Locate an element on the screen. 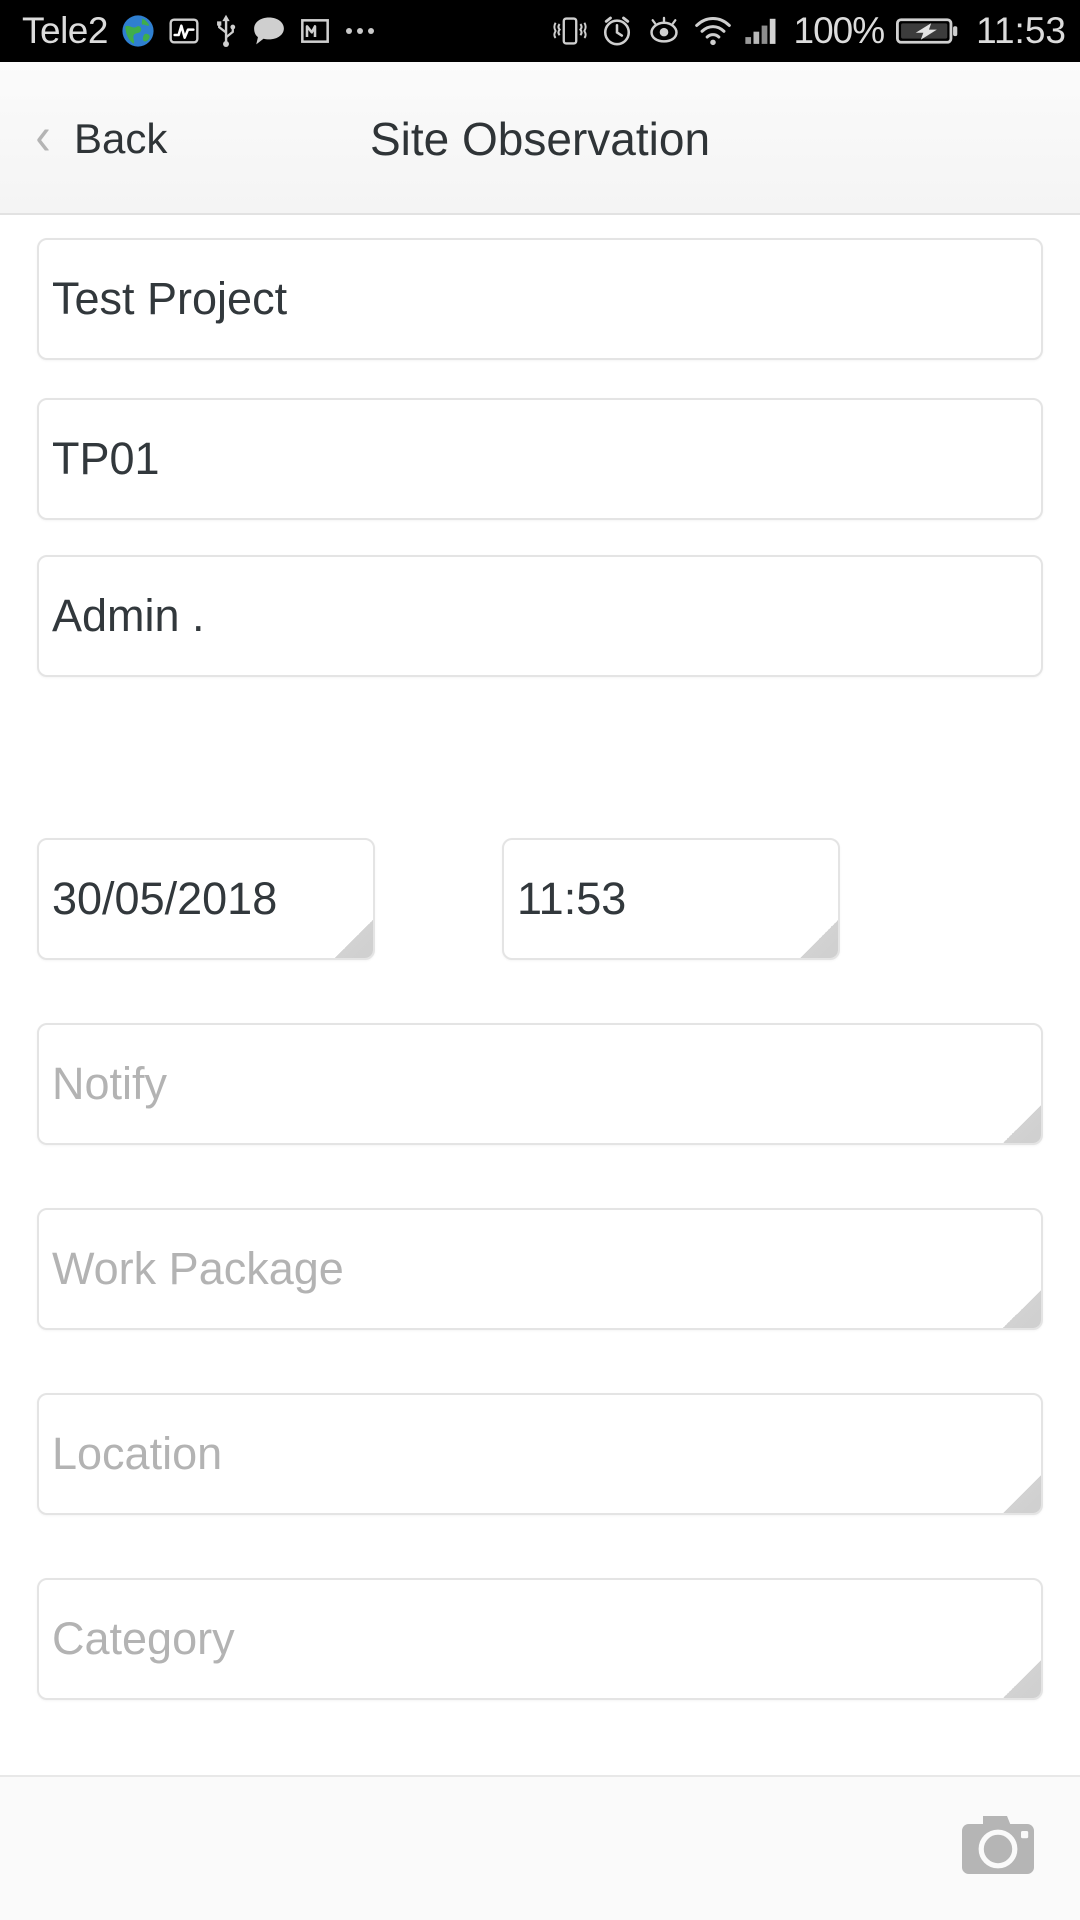  camera-button is located at coordinates (998, 1846).